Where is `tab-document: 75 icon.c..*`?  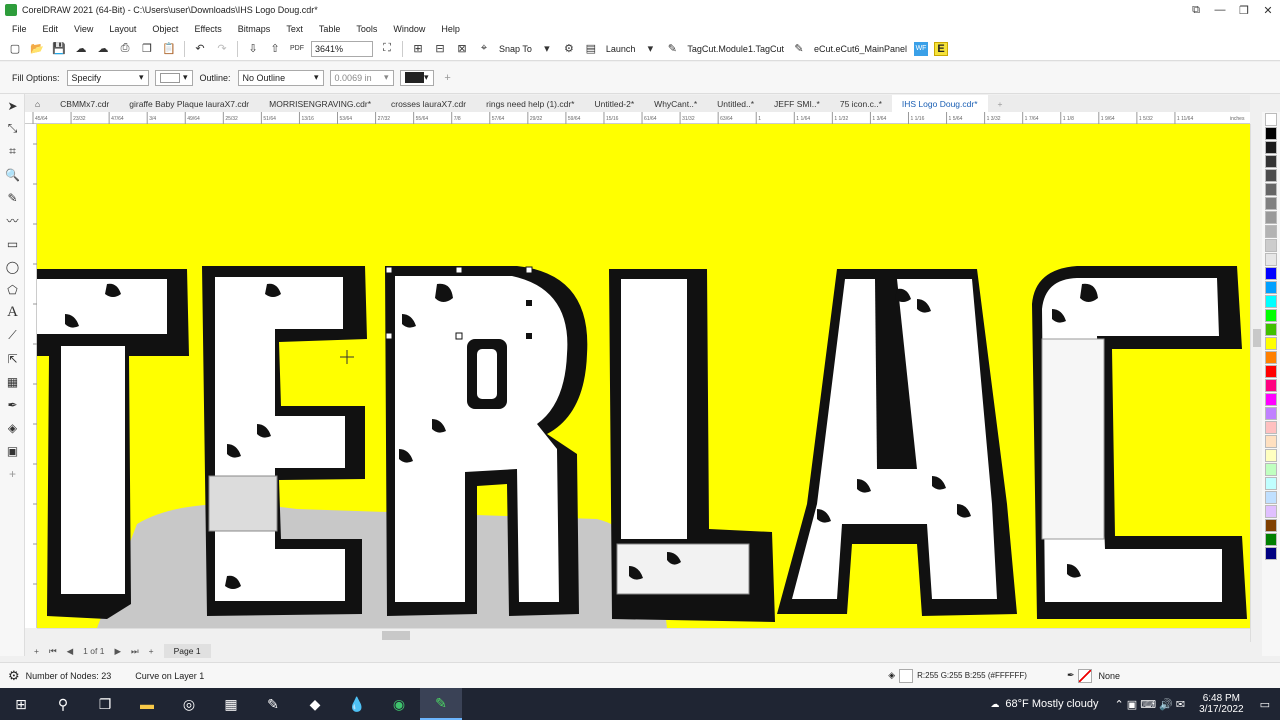 tab-document: 75 icon.c..* is located at coordinates (861, 104).